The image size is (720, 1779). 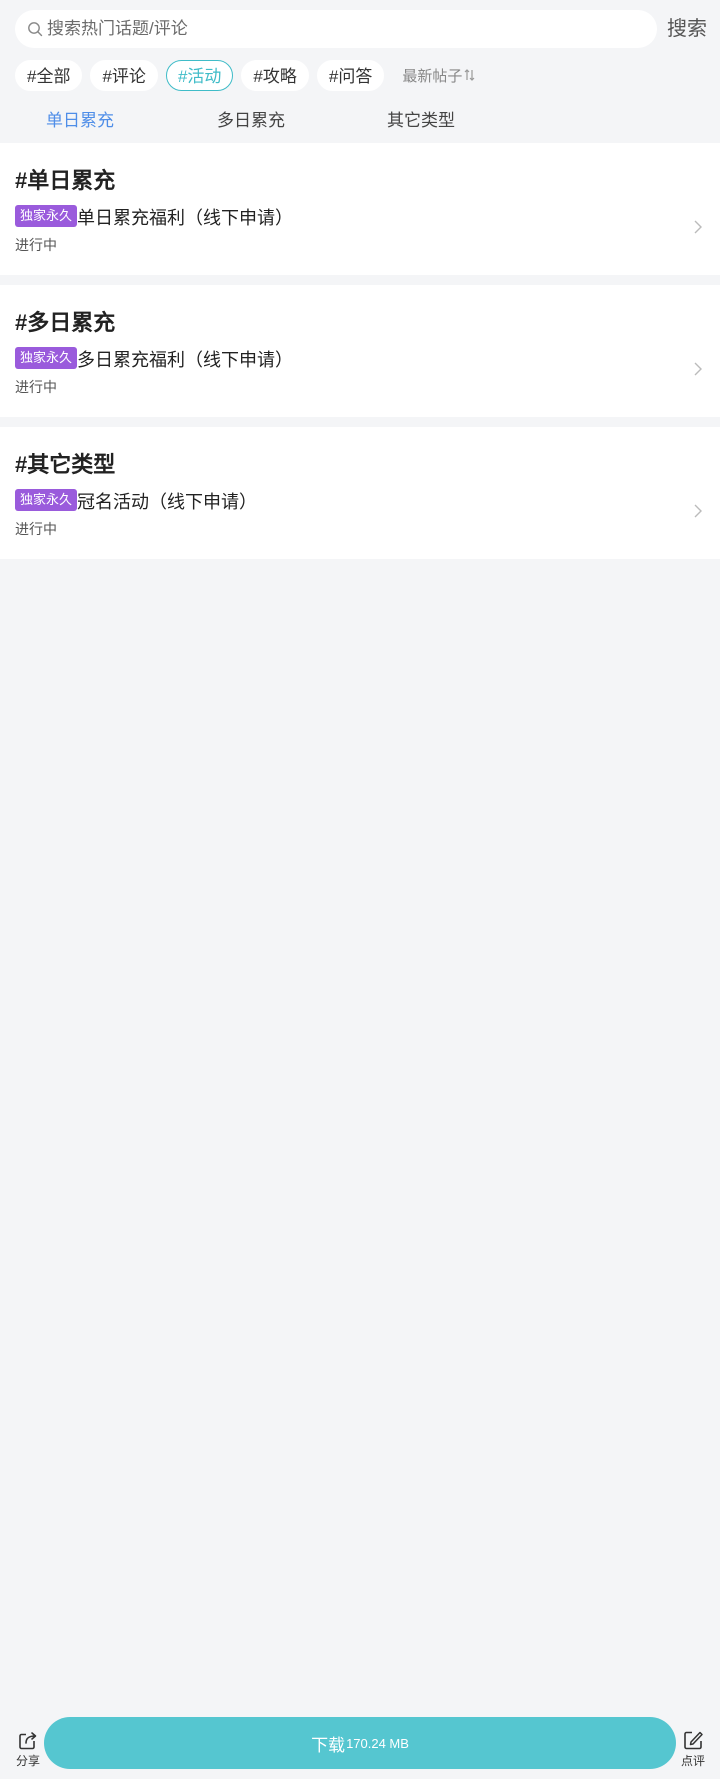 What do you see at coordinates (35, 29) in the screenshot?
I see `search-icon` at bounding box center [35, 29].